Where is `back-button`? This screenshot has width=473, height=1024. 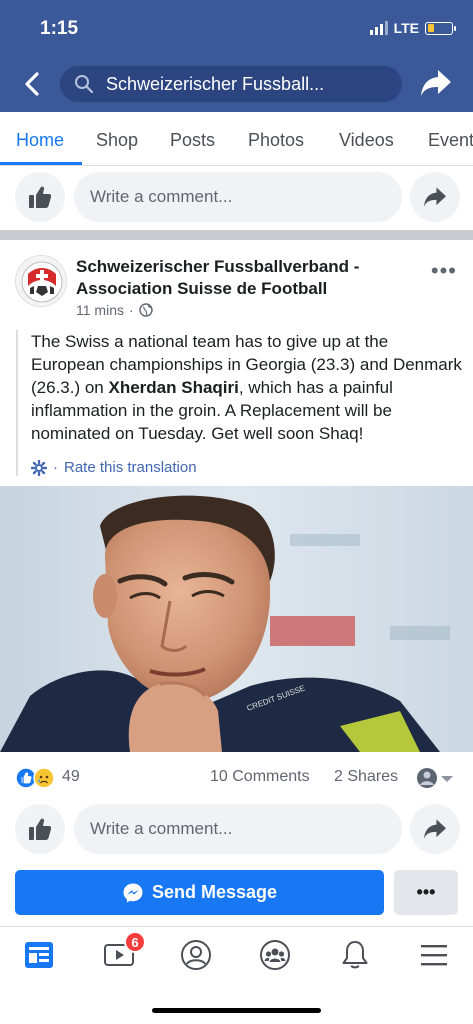
back-button is located at coordinates (32, 84).